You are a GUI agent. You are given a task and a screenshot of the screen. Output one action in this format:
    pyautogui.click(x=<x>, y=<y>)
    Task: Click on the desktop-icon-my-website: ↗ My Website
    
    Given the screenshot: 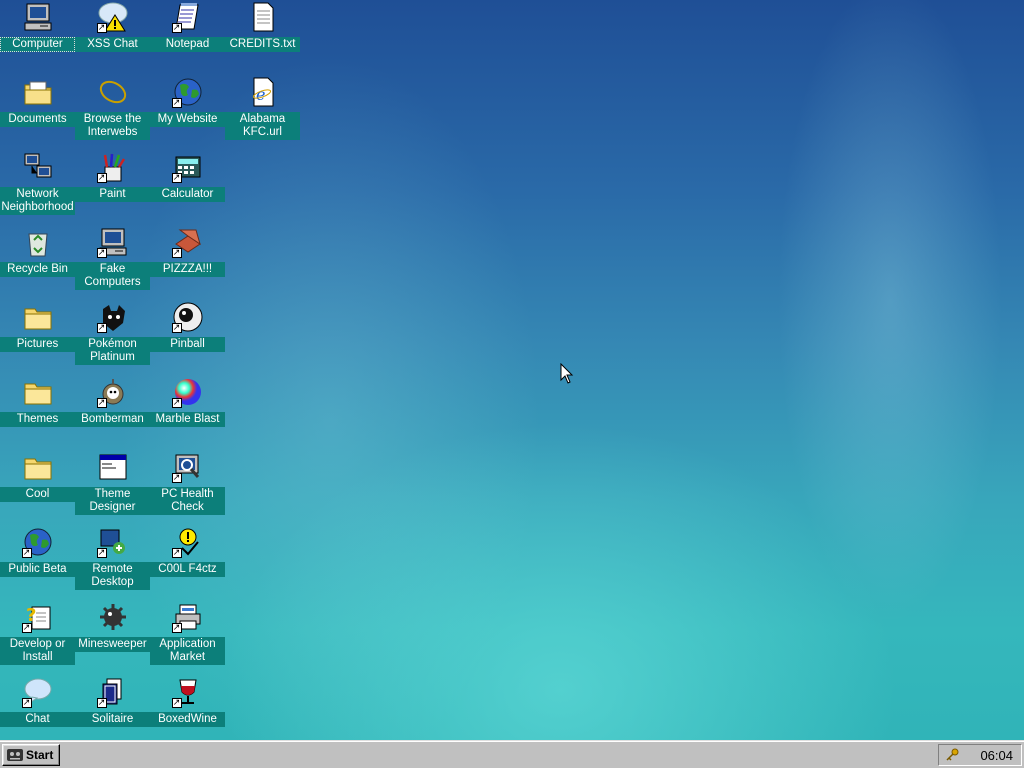 What is the action you would take?
    pyautogui.click(x=187, y=101)
    